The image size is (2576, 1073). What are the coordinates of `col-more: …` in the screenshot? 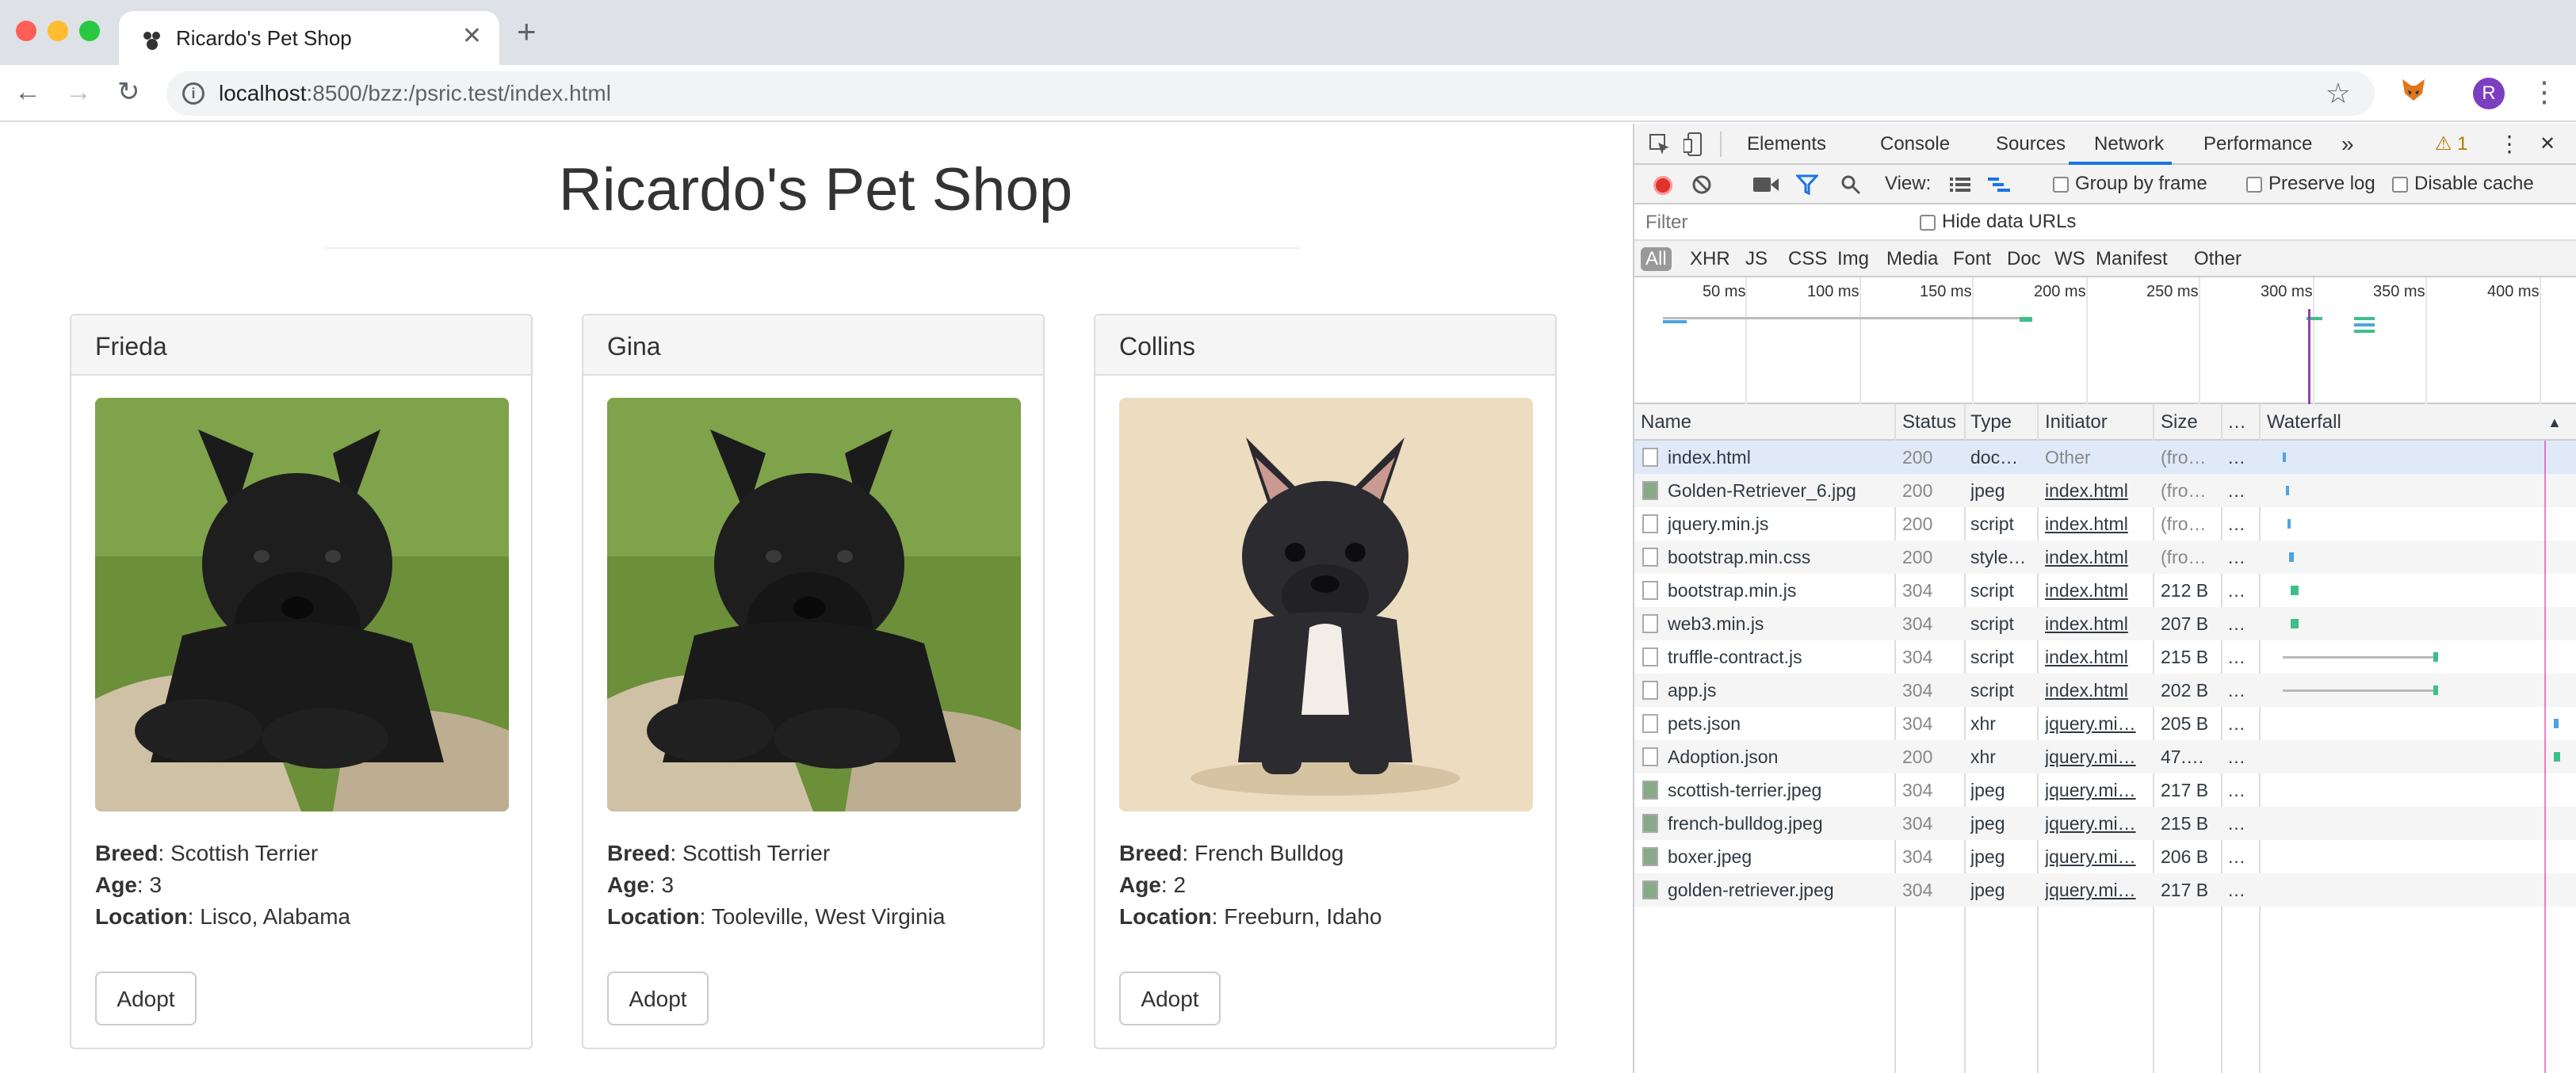 It's located at (2236, 422).